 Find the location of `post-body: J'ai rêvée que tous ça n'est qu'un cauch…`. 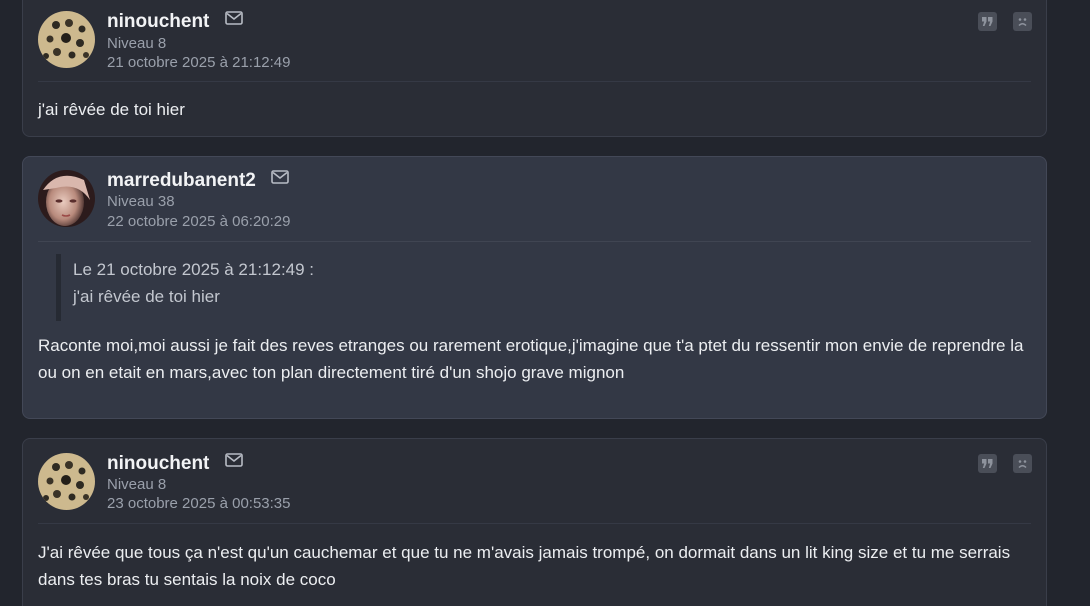

post-body: J'ai rêvée que tous ça n'est qu'un cauch… is located at coordinates (524, 566).